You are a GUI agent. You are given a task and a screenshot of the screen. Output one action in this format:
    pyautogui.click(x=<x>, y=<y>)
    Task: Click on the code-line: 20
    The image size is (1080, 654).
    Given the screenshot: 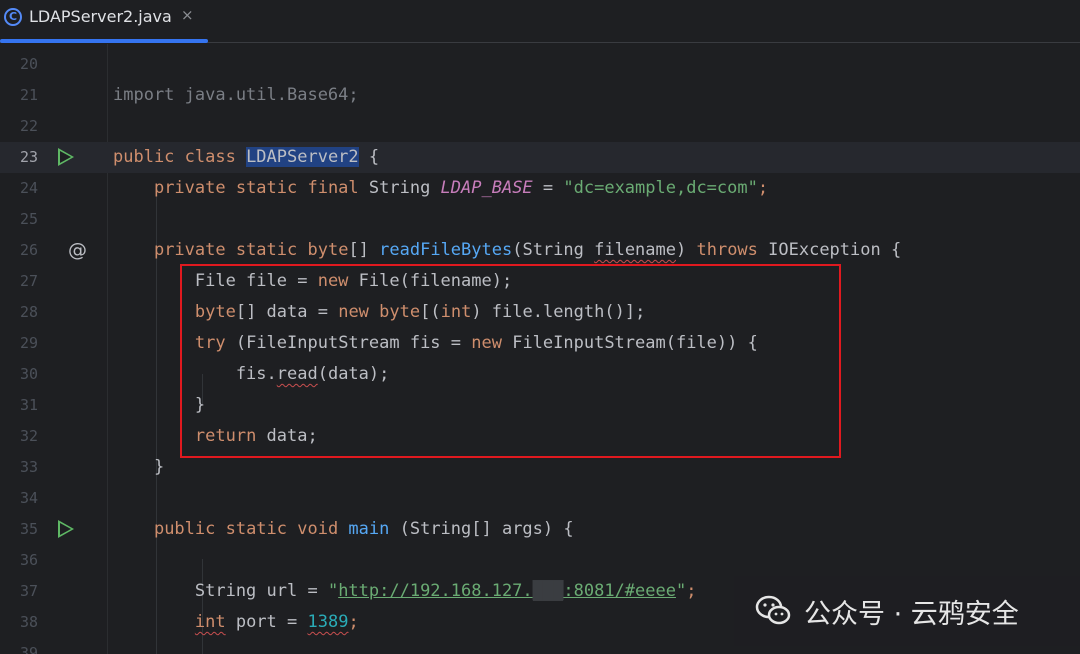 What is the action you would take?
    pyautogui.click(x=28, y=64)
    